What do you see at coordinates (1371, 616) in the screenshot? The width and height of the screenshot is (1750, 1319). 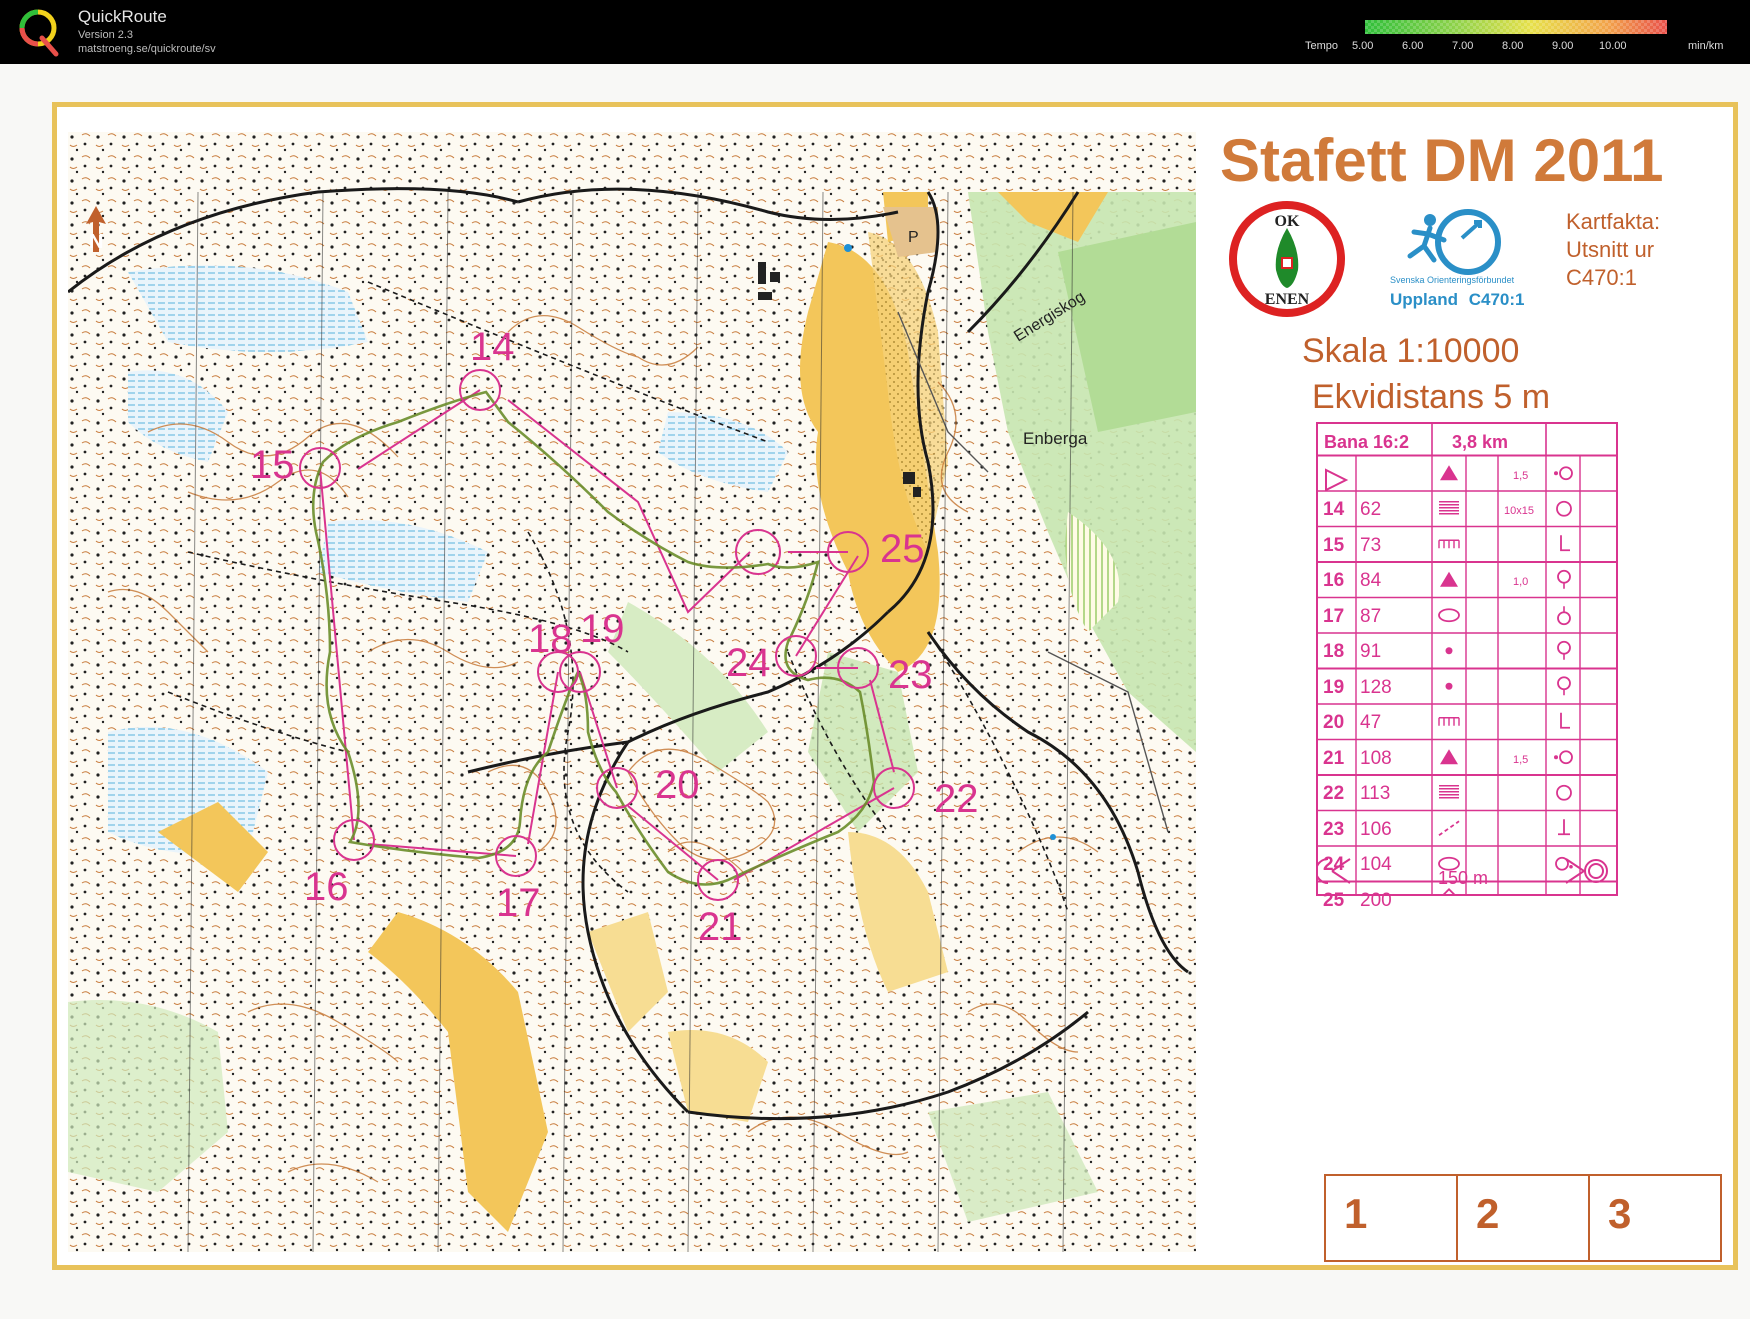 I see `control-code: 87` at bounding box center [1371, 616].